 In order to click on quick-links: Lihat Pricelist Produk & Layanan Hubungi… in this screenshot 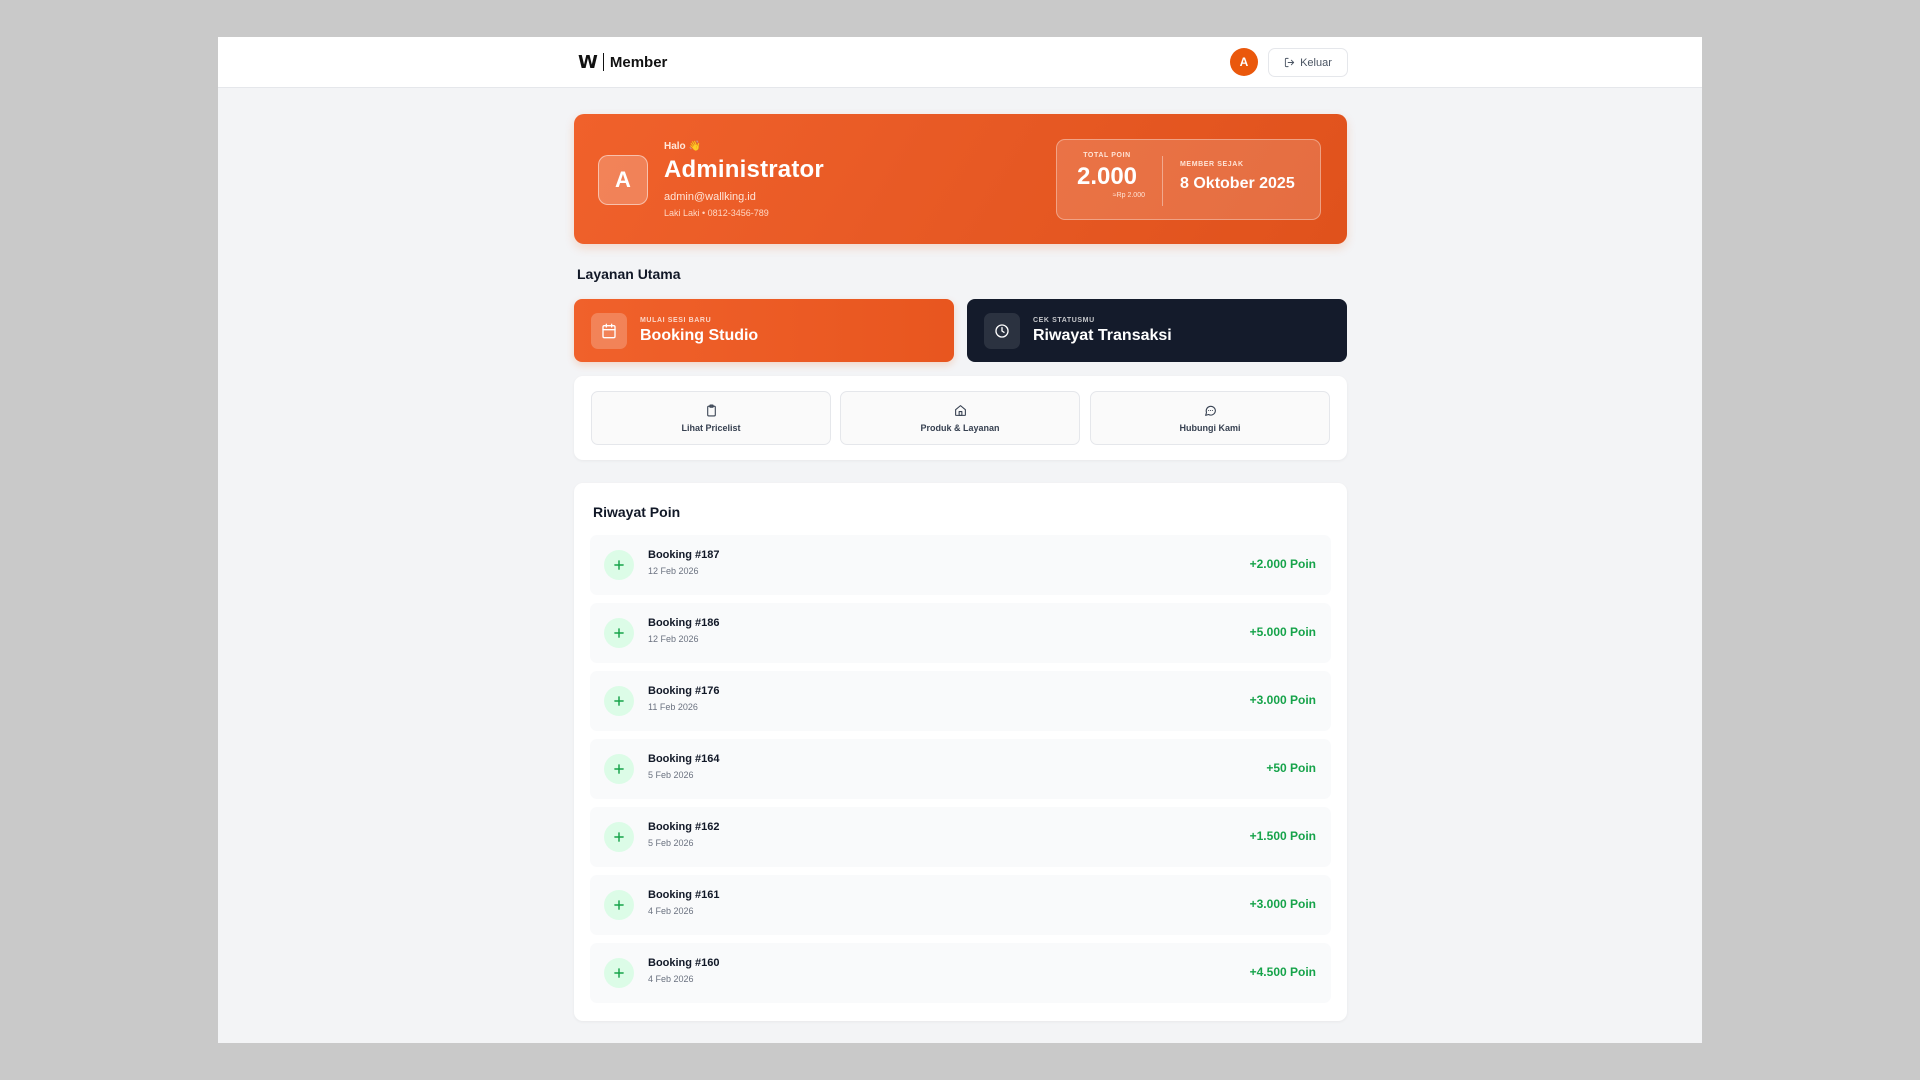, I will do `click(960, 418)`.